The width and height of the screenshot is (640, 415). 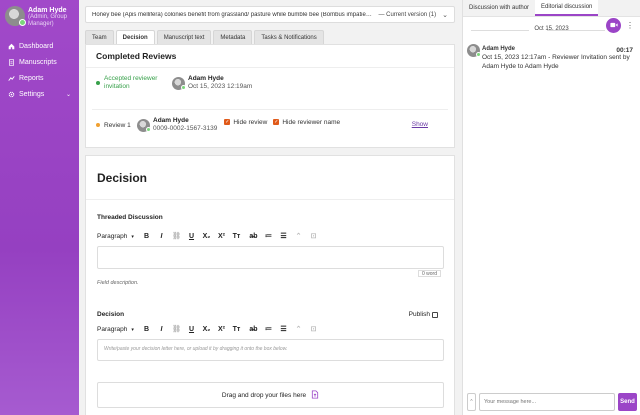 What do you see at coordinates (184, 37) in the screenshot?
I see `tab-manuscript-text: Manuscript text` at bounding box center [184, 37].